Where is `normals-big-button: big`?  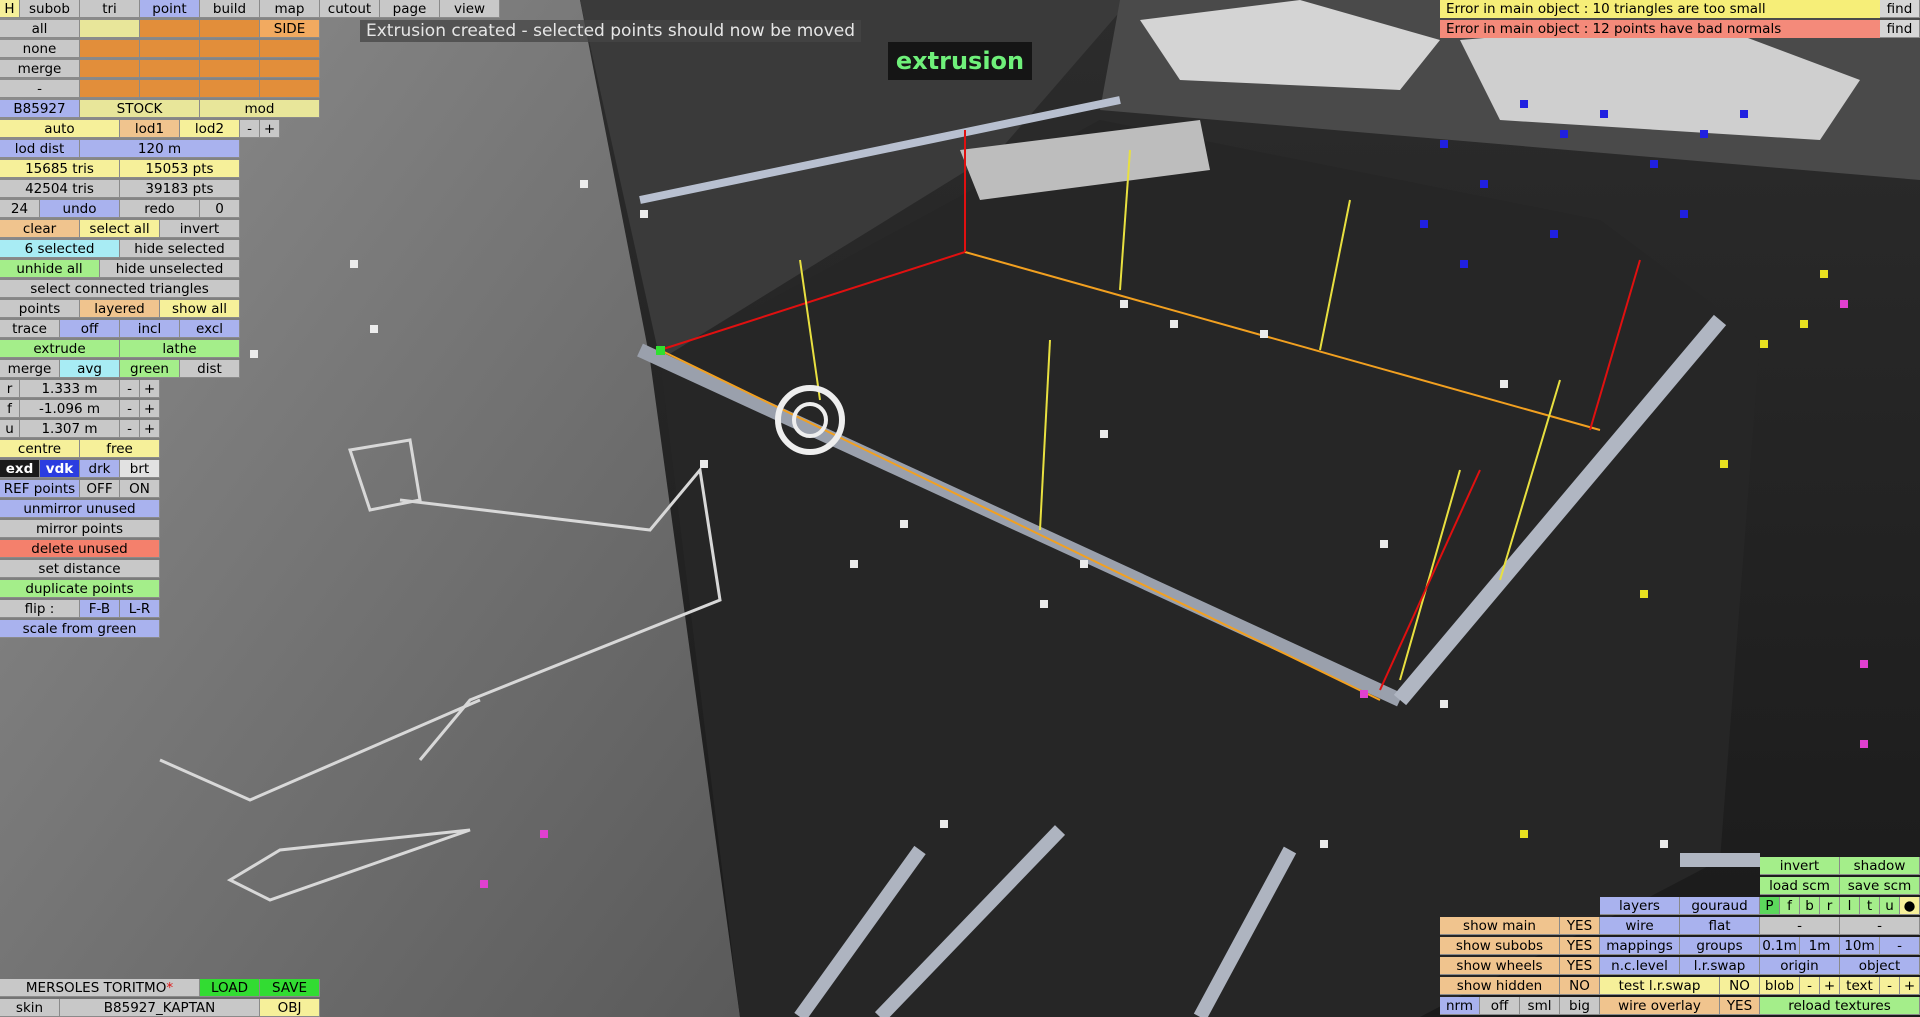 normals-big-button: big is located at coordinates (1580, 1006).